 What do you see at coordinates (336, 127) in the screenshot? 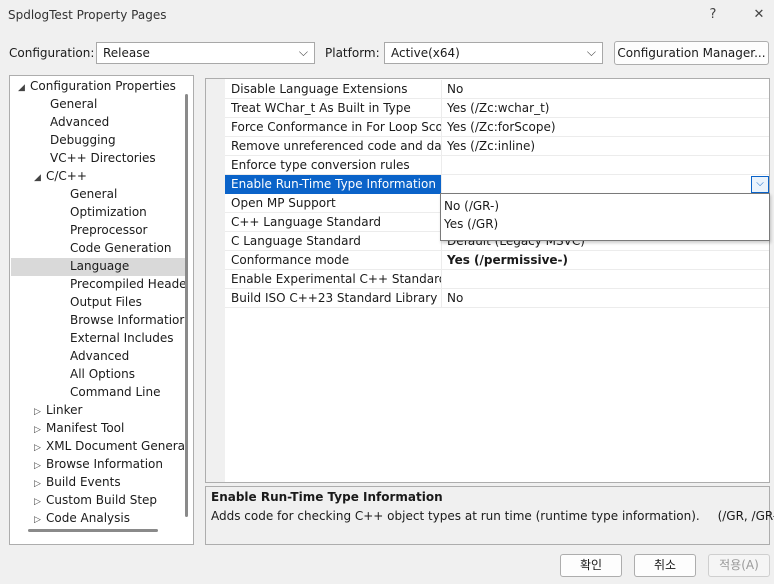
I see `property-name: Force Conformance in For Loop Scope` at bounding box center [336, 127].